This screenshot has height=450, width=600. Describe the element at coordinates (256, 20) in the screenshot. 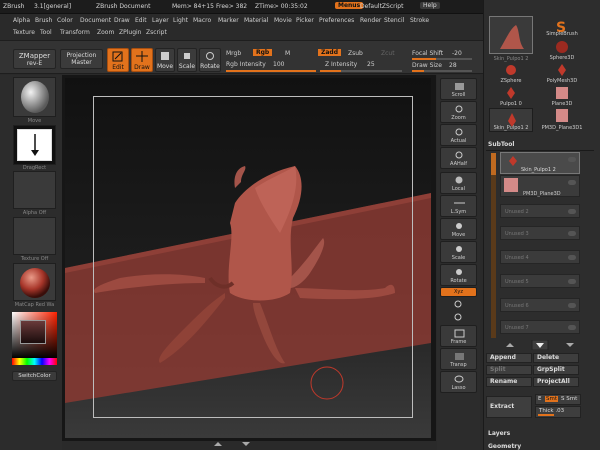

I see `menu-material: Material` at that location.